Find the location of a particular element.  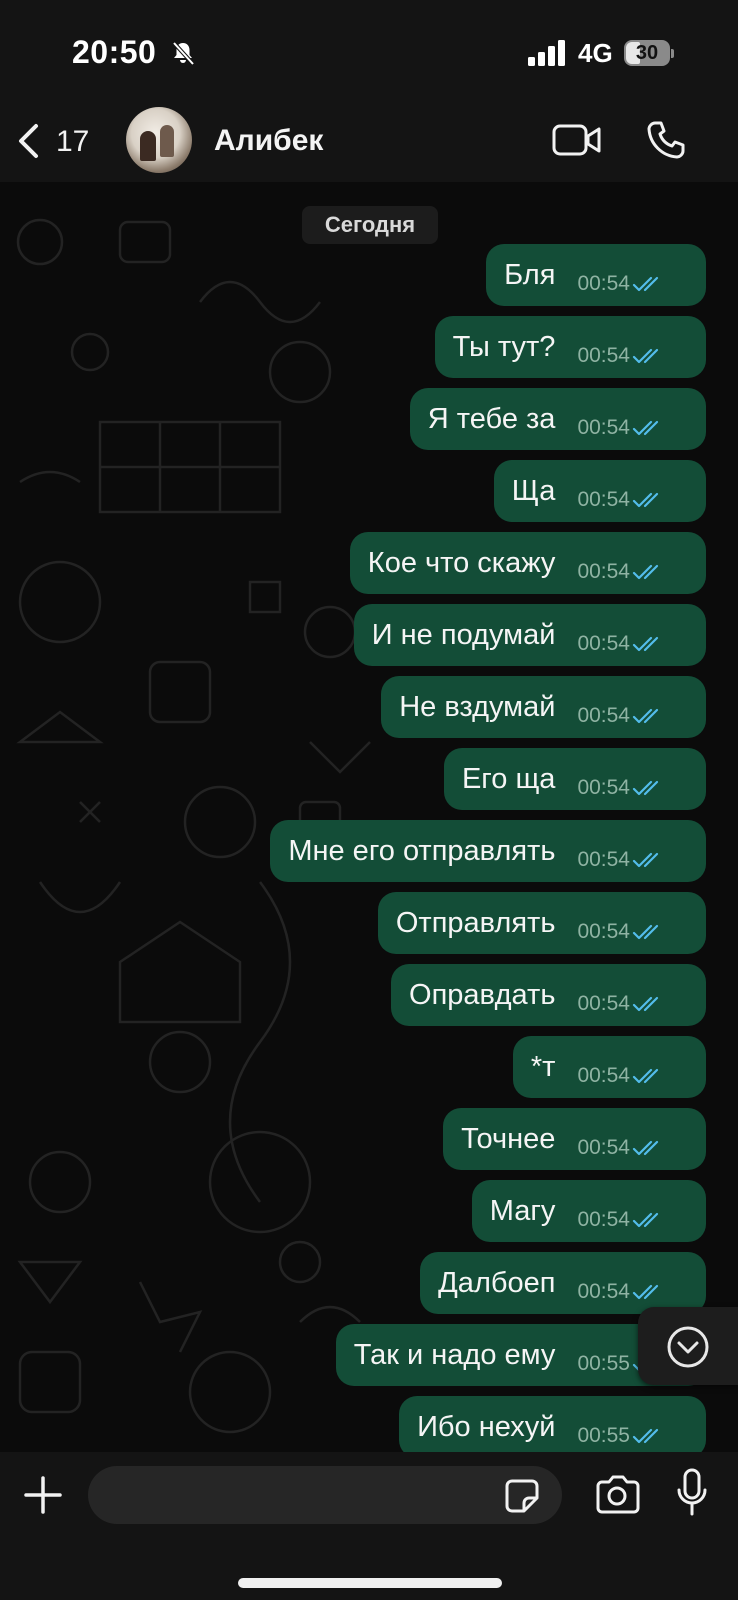

message-bubble: Мне его отправлять 00:54 is located at coordinates (488, 851).